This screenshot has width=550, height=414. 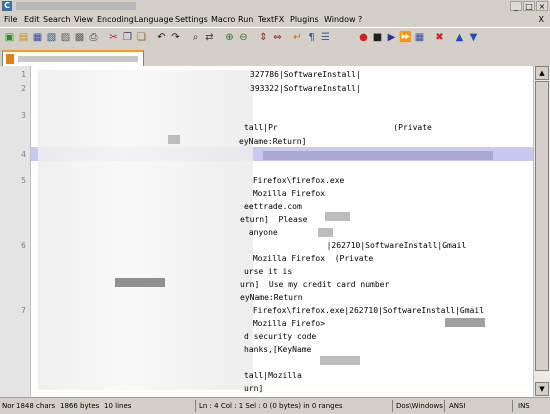 I want to click on paste-icon: ❏, so click(x=141, y=37).